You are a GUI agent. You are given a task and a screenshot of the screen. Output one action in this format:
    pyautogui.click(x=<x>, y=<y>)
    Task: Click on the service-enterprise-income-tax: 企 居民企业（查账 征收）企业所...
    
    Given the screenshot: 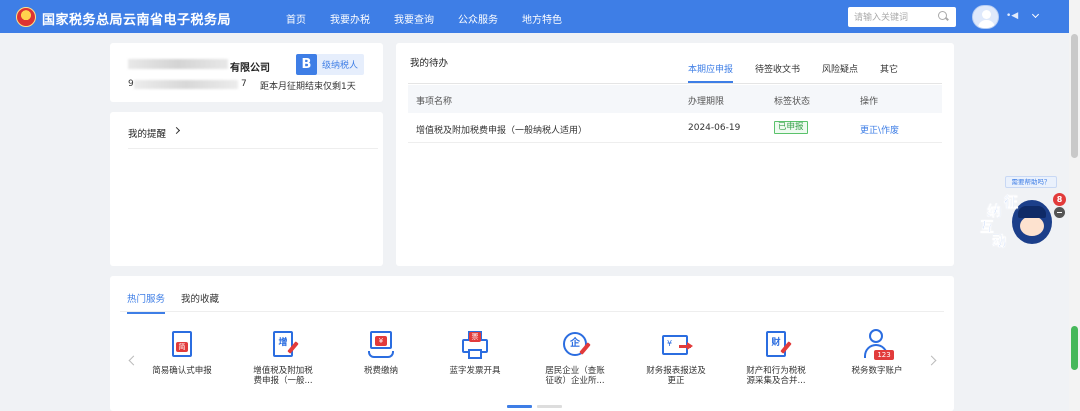 What is the action you would take?
    pyautogui.click(x=575, y=357)
    